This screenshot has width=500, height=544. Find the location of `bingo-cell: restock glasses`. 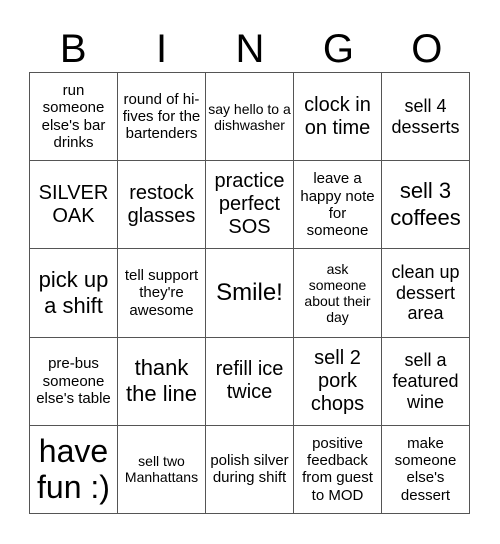

bingo-cell: restock glasses is located at coordinates (162, 205).